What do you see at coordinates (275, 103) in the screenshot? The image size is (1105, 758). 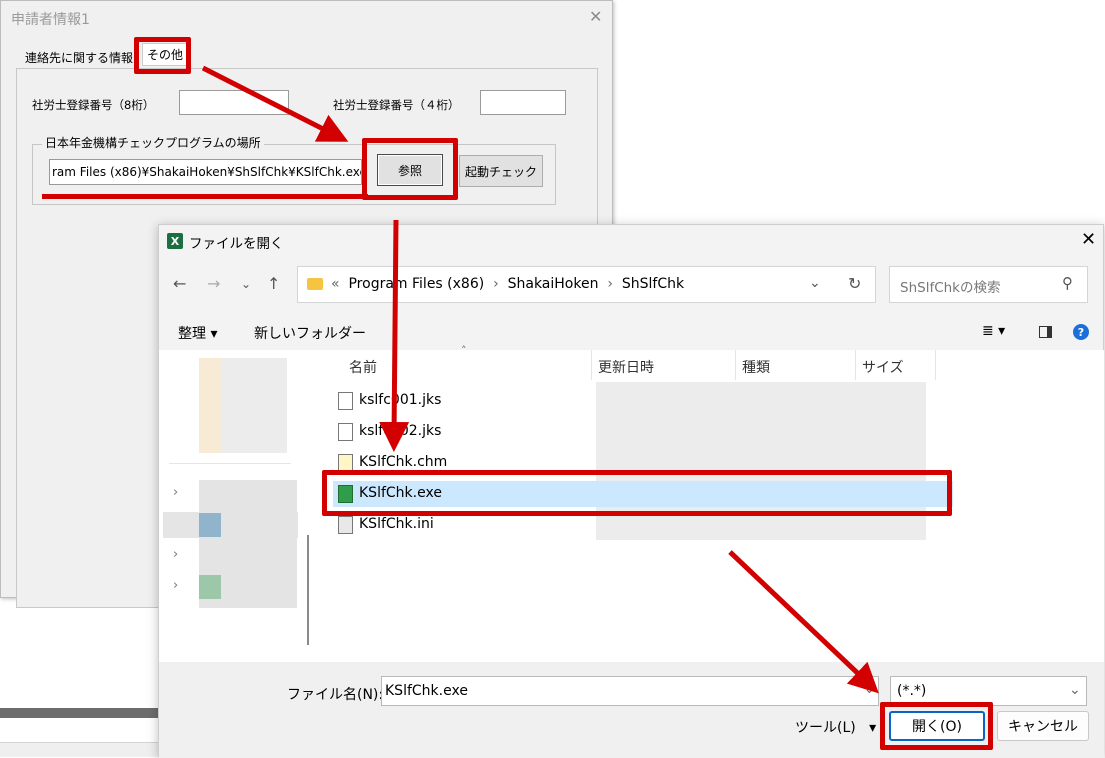 I see `arrow-to-browse` at bounding box center [275, 103].